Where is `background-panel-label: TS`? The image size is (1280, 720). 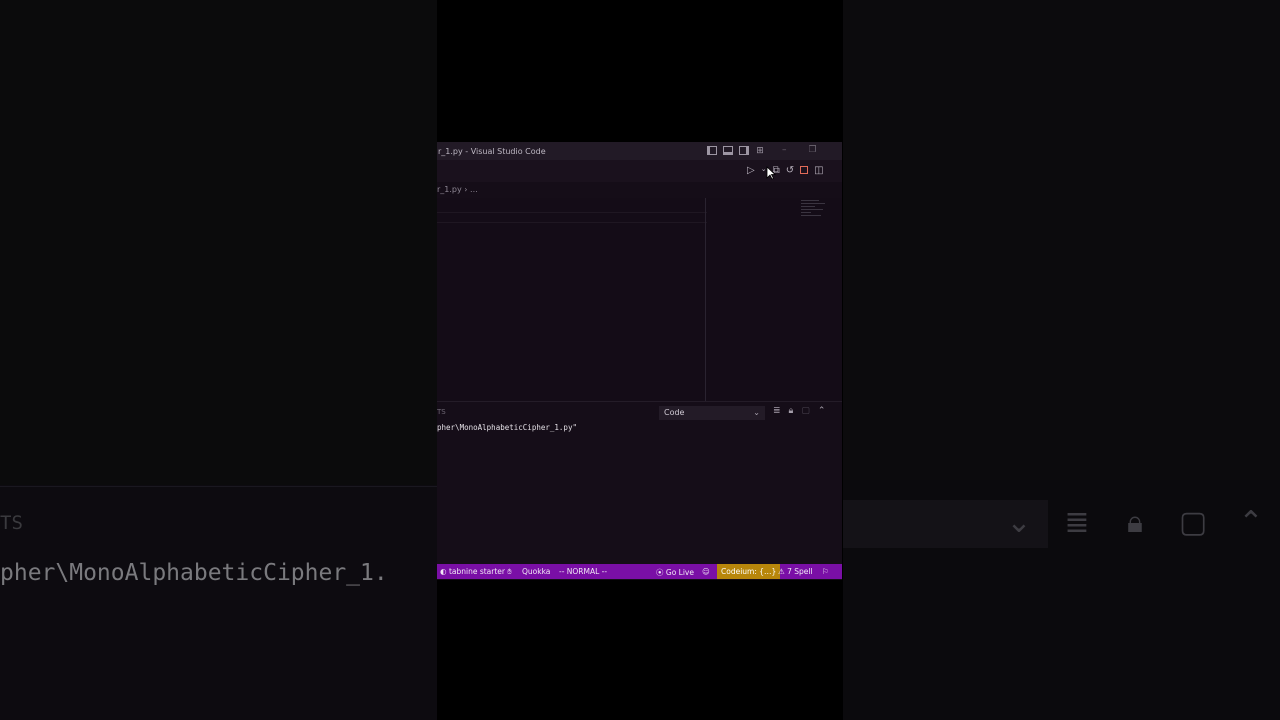 background-panel-label: TS is located at coordinates (11, 523).